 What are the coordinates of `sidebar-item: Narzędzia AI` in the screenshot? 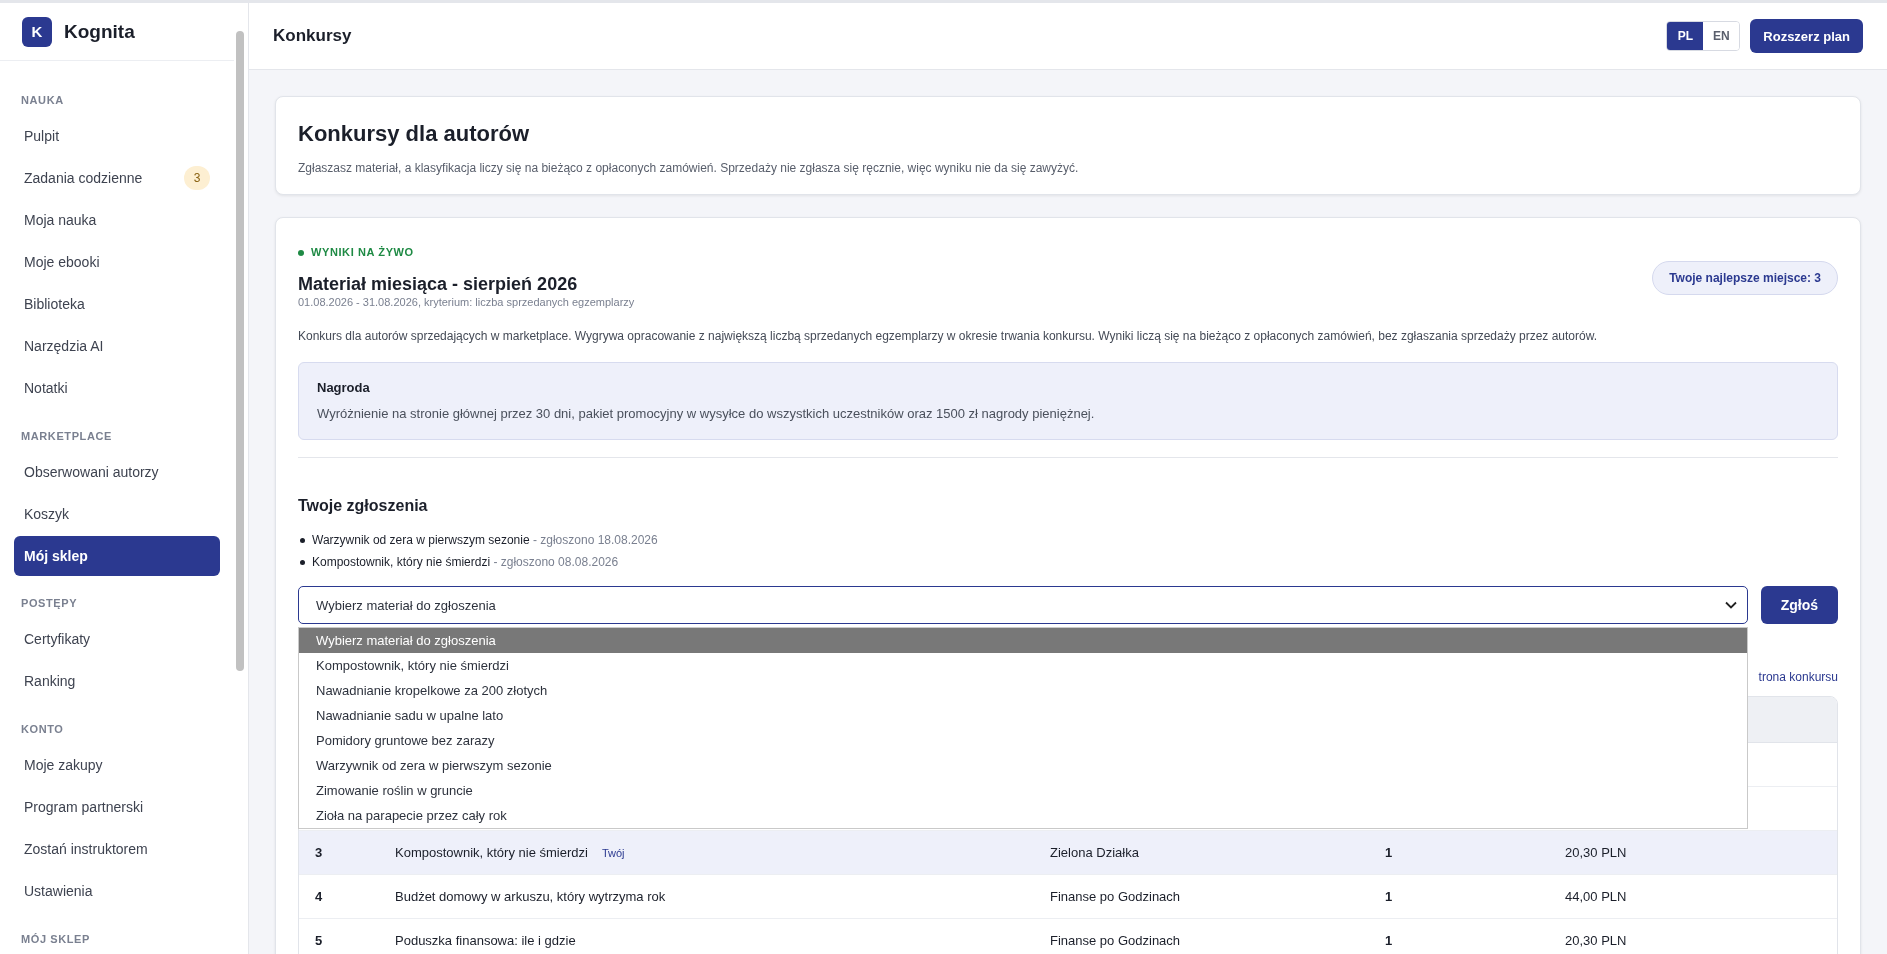 It's located at (117, 346).